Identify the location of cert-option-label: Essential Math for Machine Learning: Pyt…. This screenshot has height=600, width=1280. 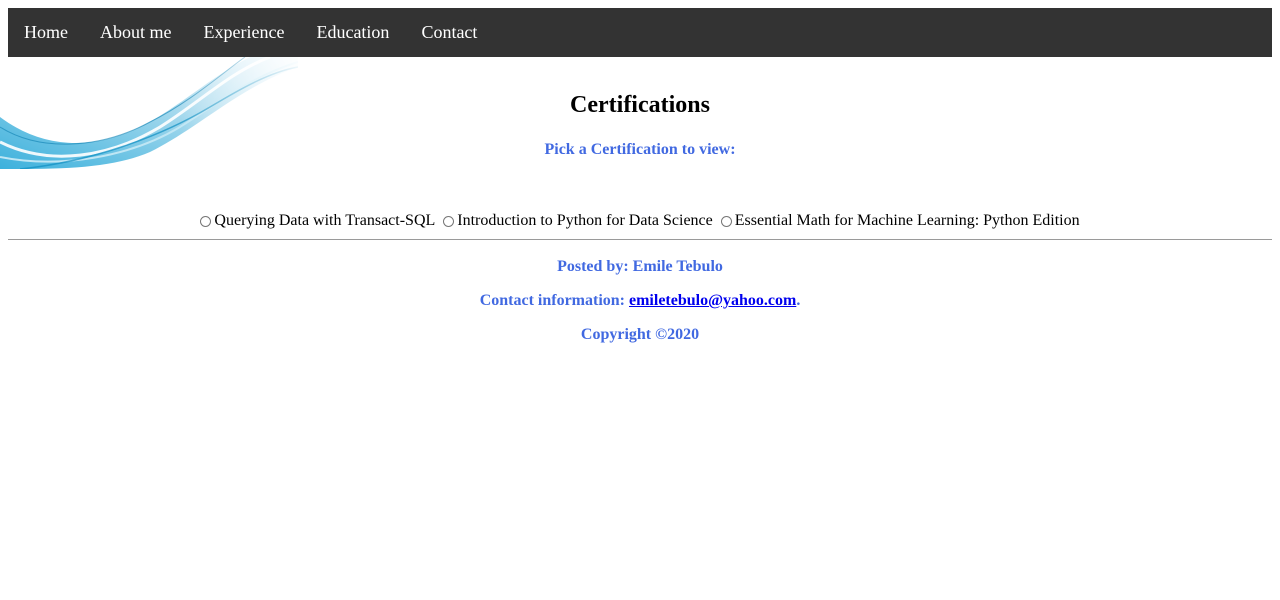
(907, 220).